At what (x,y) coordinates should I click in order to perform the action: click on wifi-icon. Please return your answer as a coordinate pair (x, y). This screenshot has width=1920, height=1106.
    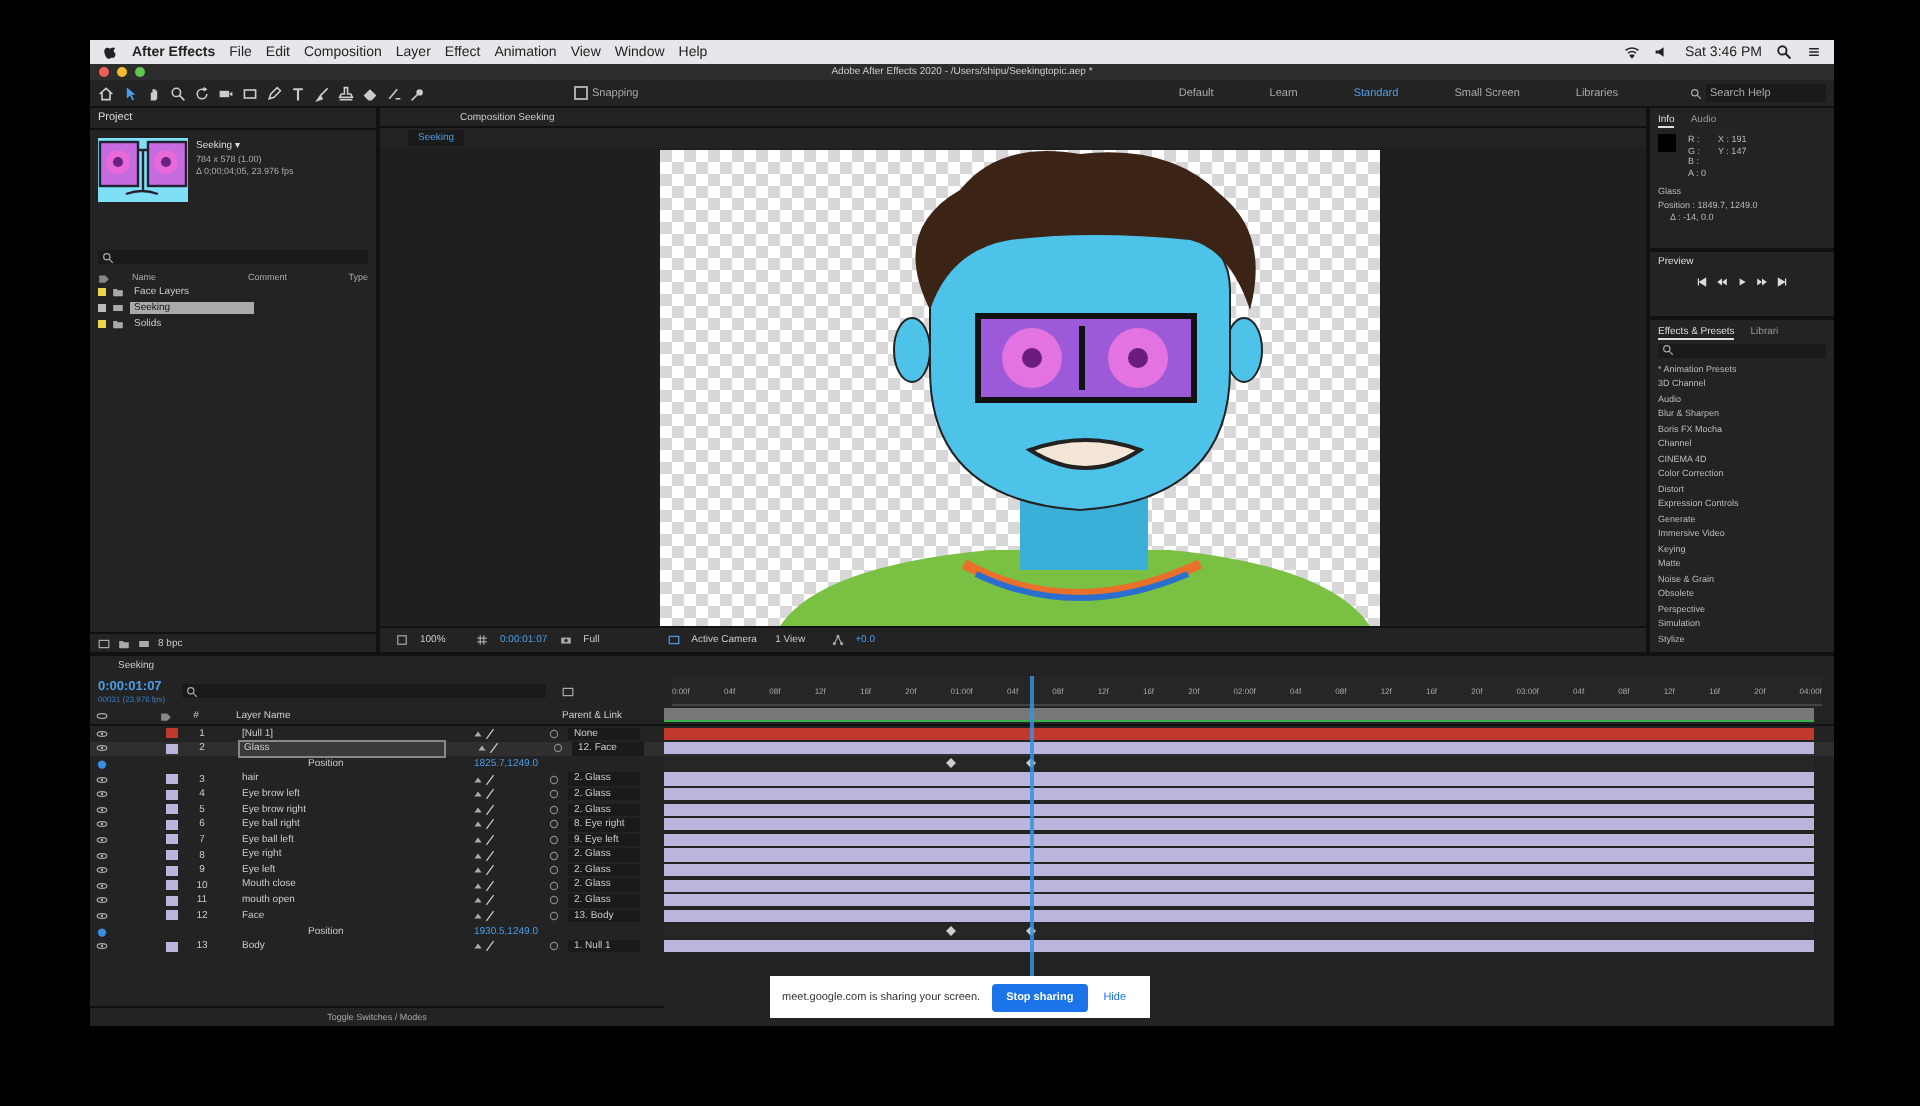
    Looking at the image, I should click on (1632, 52).